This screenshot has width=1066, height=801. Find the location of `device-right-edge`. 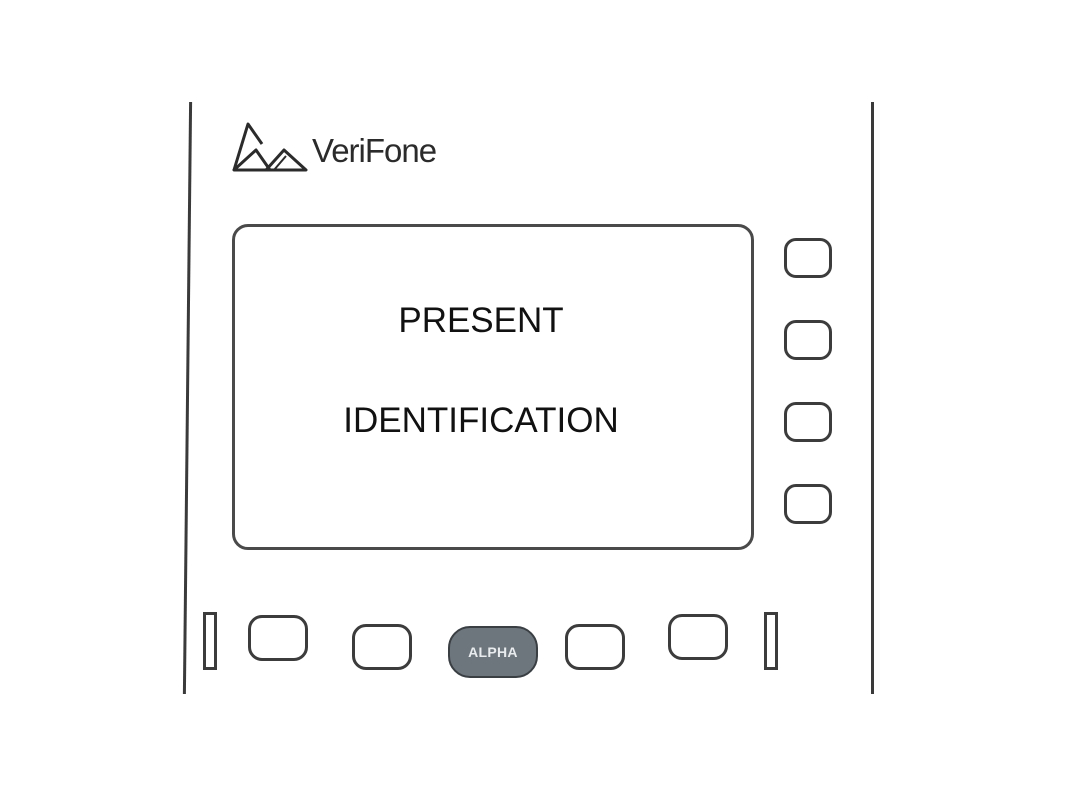

device-right-edge is located at coordinates (872, 398).